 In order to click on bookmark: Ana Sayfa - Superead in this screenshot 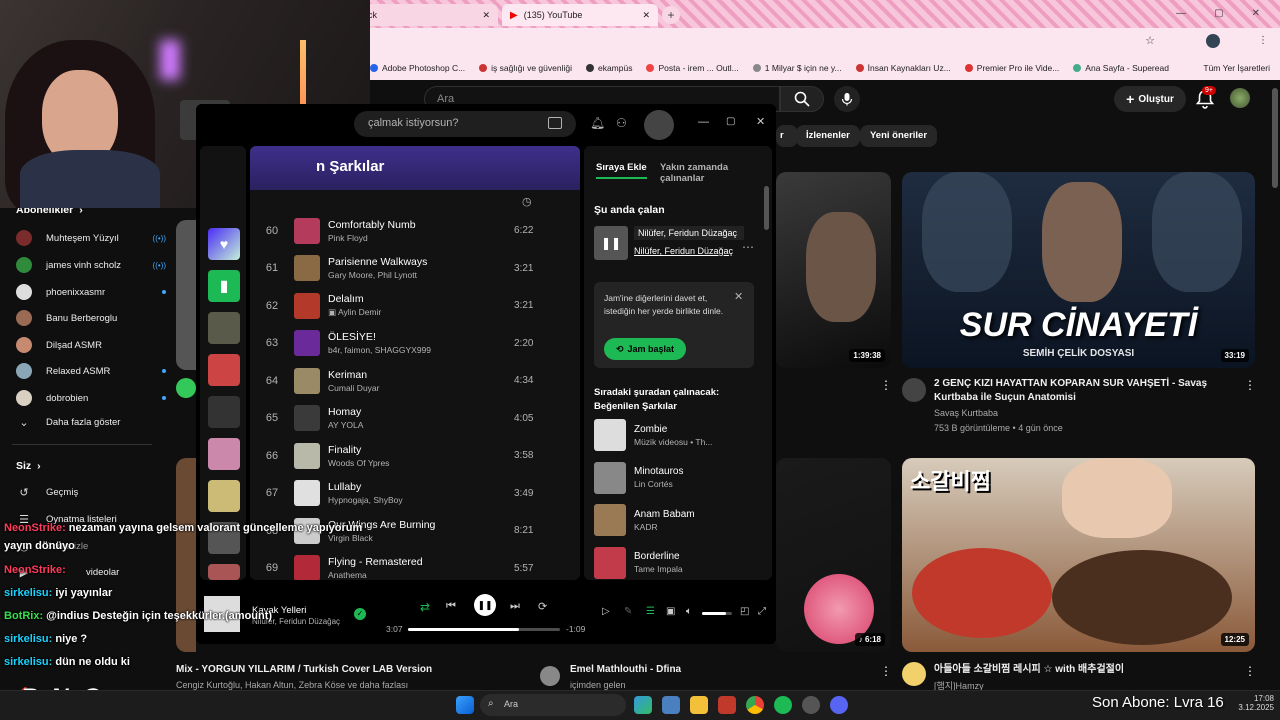, I will do `click(1121, 68)`.